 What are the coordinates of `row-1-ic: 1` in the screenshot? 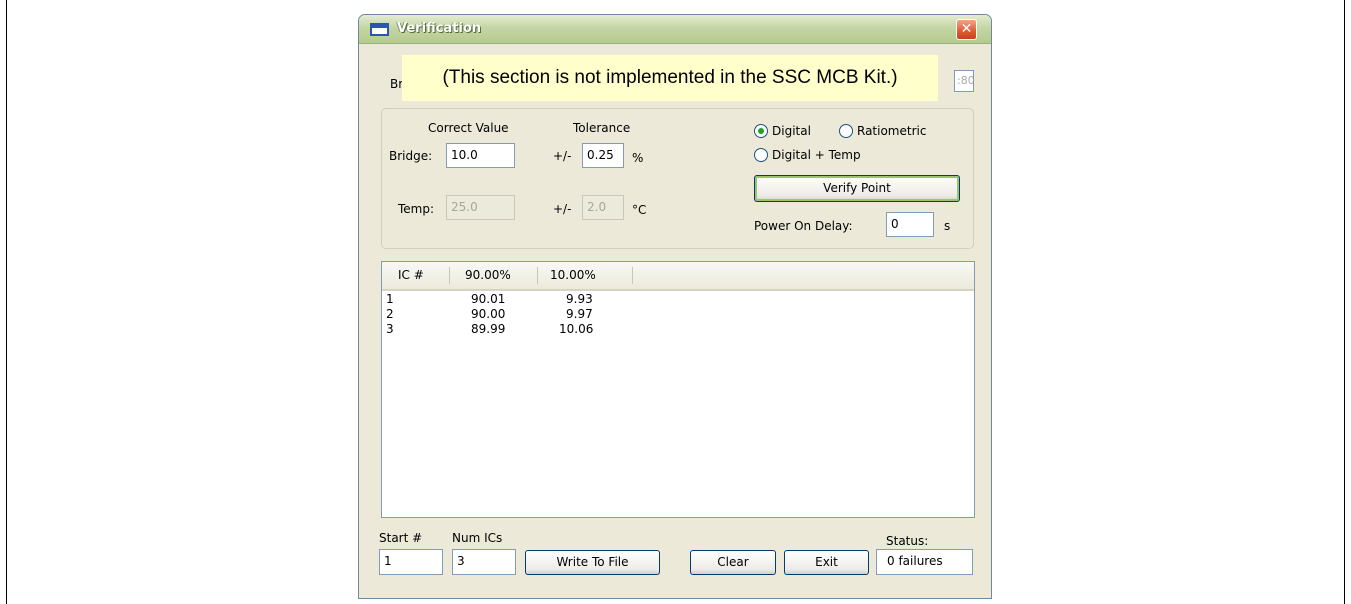 It's located at (390, 299).